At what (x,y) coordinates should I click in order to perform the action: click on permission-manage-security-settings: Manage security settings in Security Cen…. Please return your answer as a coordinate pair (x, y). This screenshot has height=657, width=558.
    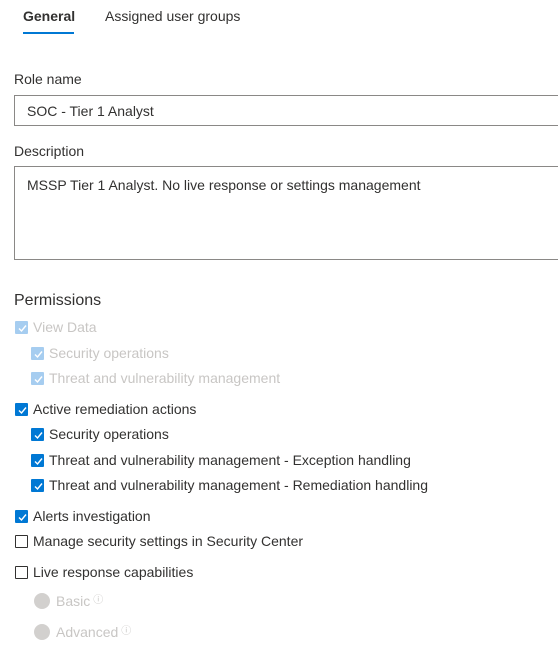
    Looking at the image, I should click on (159, 541).